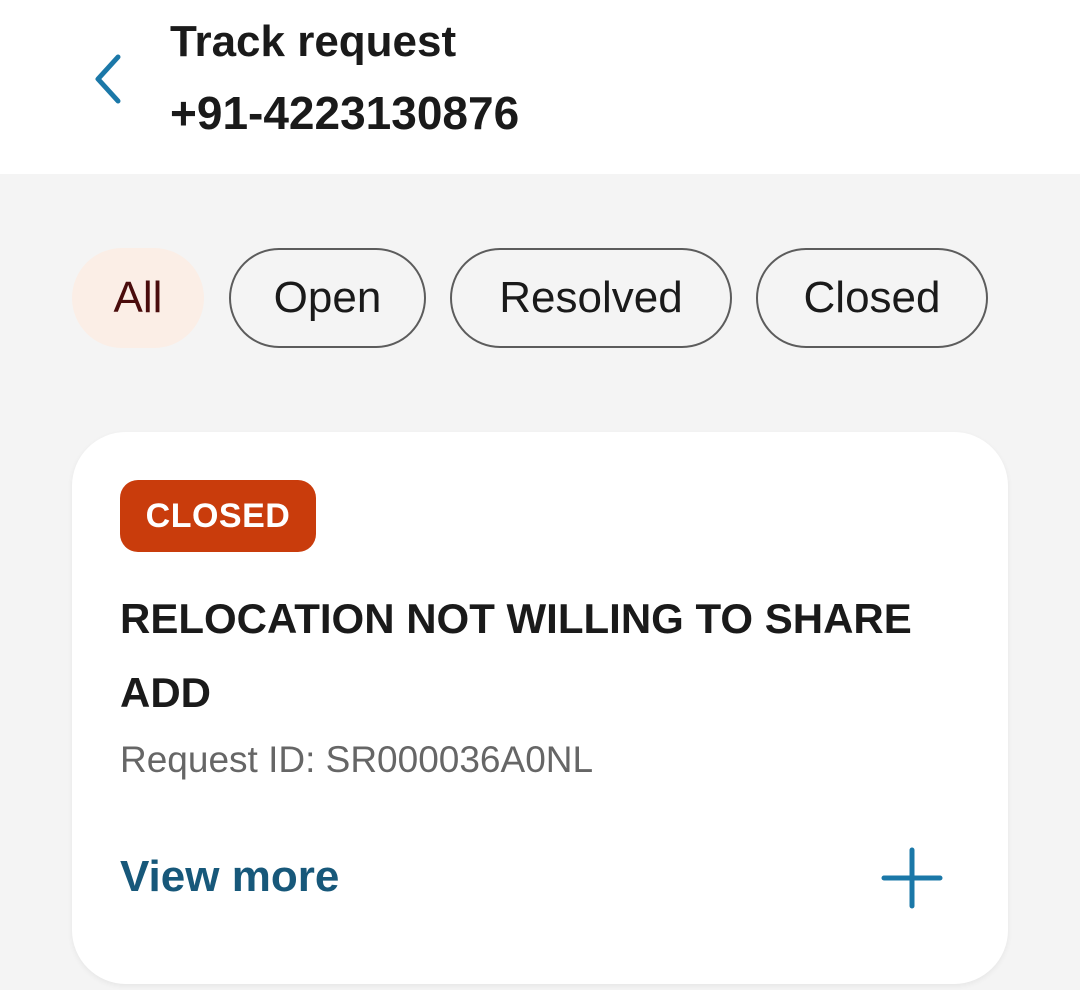  I want to click on expand-button, so click(912, 878).